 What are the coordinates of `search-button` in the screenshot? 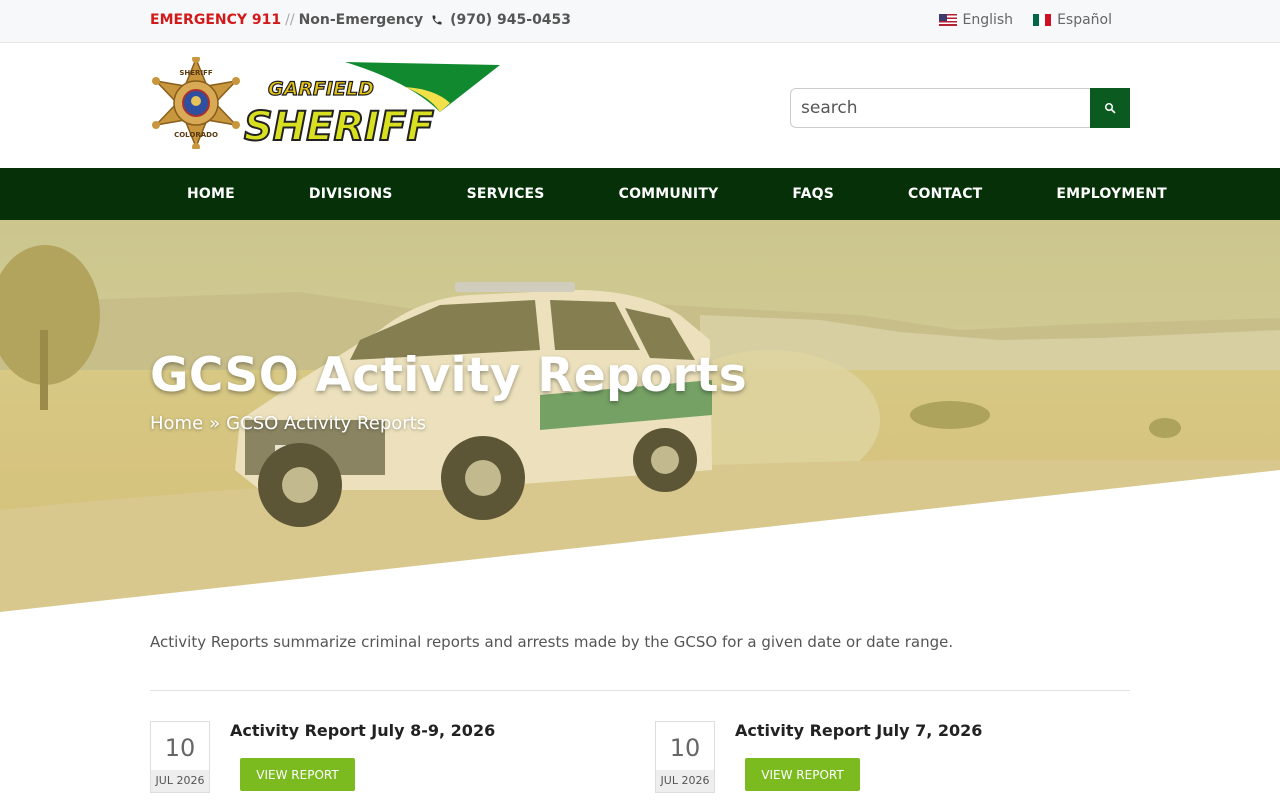 It's located at (1110, 108).